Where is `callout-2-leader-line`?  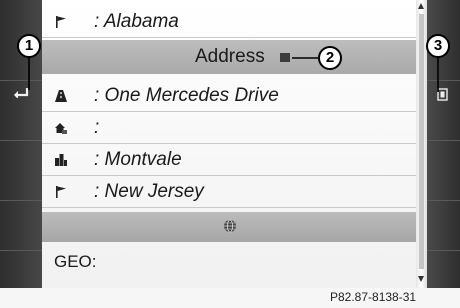 callout-2-leader-line is located at coordinates (233, 74).